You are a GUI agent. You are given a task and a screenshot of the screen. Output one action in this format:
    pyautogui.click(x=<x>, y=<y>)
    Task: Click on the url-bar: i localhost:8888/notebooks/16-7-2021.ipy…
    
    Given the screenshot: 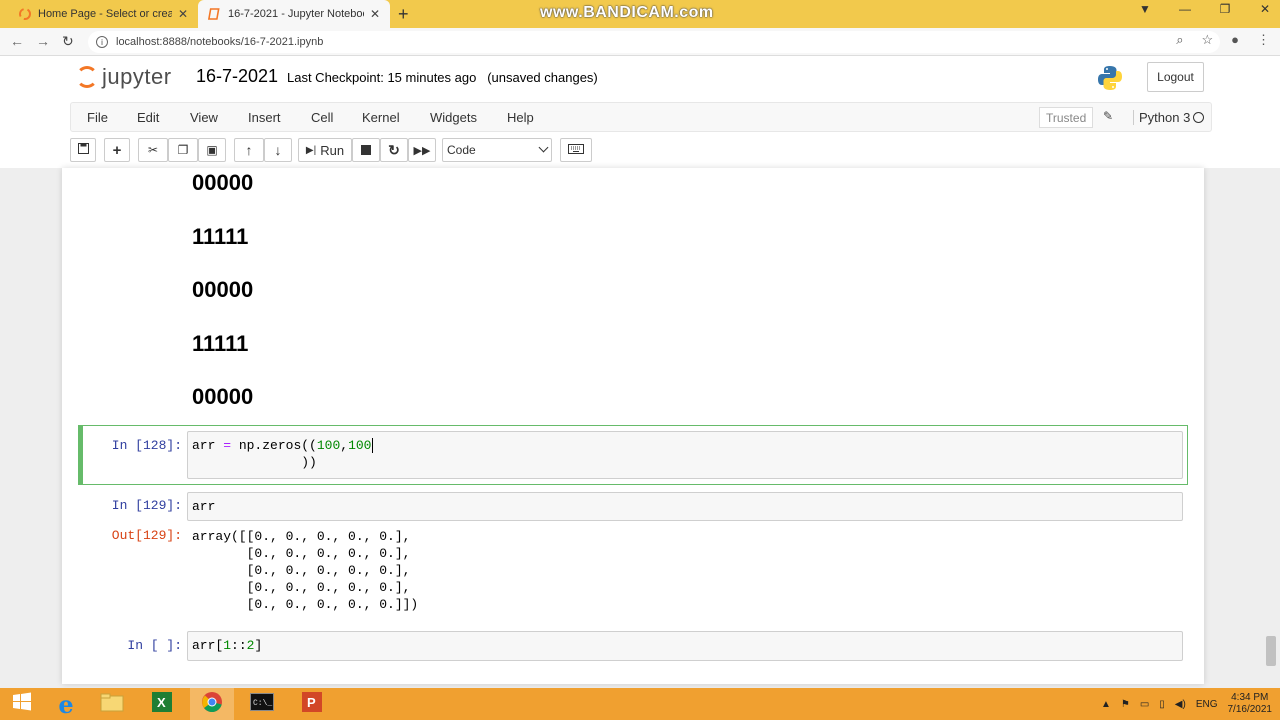 What is the action you would take?
    pyautogui.click(x=654, y=42)
    